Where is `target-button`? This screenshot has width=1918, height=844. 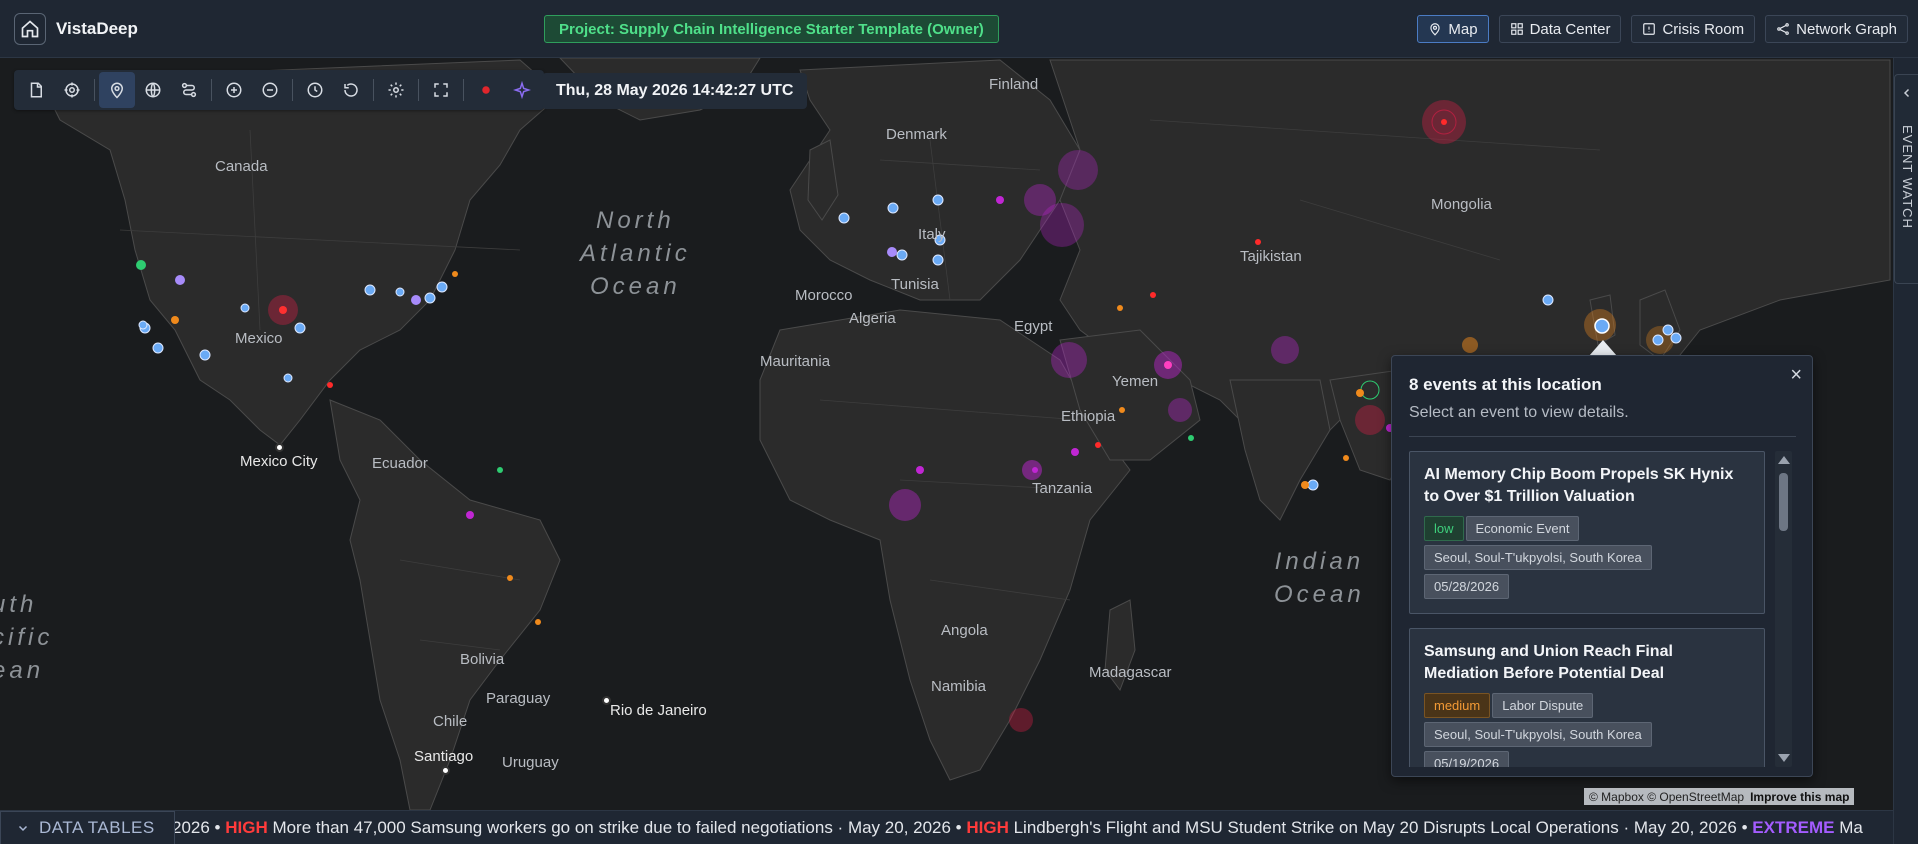 target-button is located at coordinates (72, 90).